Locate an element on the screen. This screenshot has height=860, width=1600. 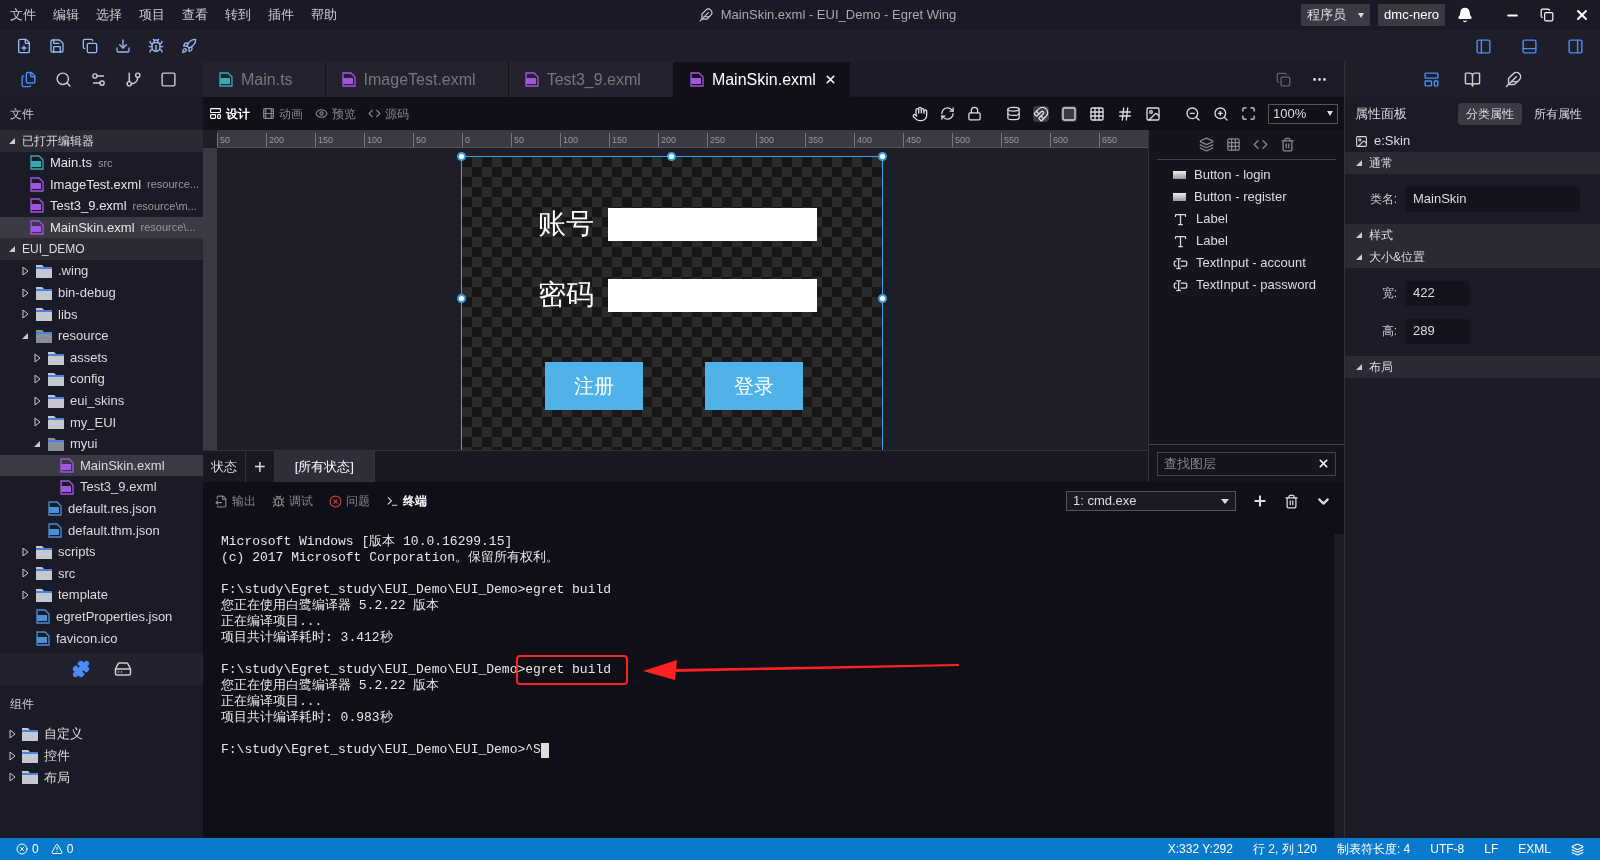
warning-count: 0 is located at coordinates (70, 849).